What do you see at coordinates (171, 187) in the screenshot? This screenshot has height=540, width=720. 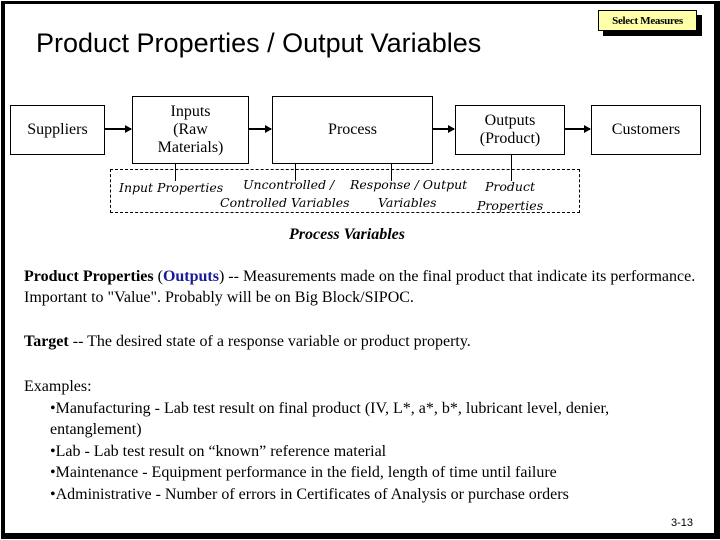 I see `label-input-properties: Input Properties` at bounding box center [171, 187].